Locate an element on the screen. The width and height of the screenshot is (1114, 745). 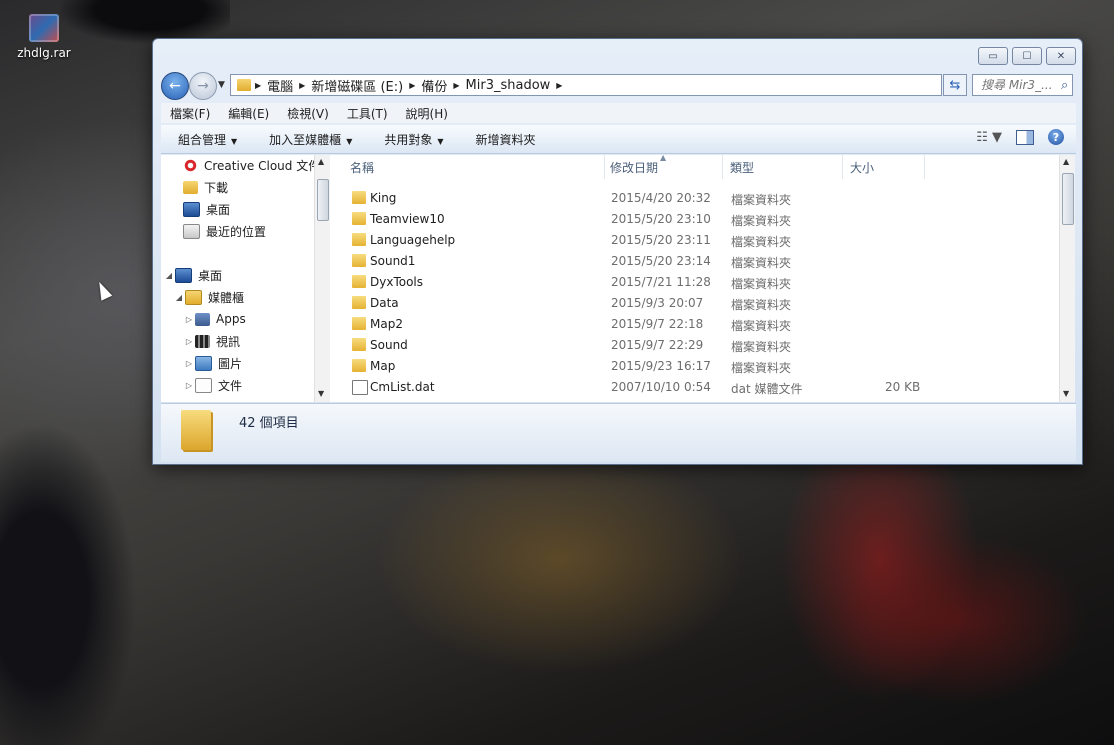
organize-button: 組合管理 ▼ is located at coordinates (206, 139).